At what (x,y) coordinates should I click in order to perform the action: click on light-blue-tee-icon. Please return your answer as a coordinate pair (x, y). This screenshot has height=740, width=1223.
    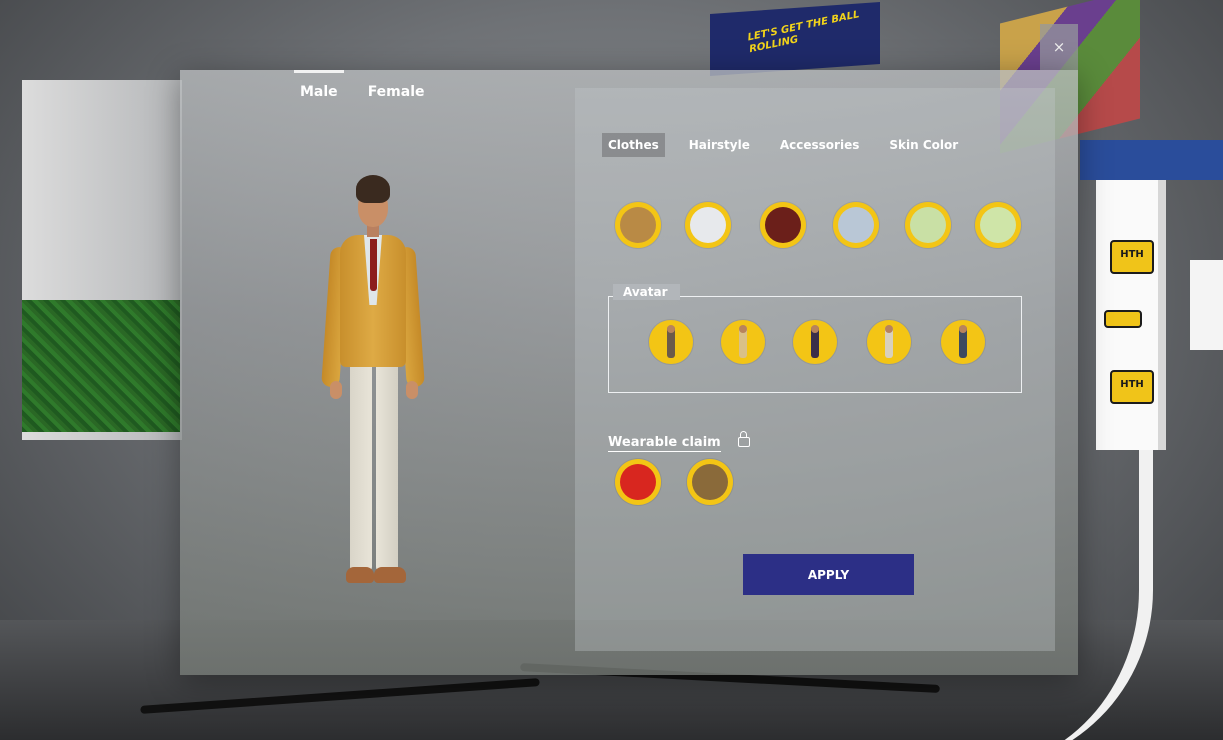
    Looking at the image, I should click on (856, 225).